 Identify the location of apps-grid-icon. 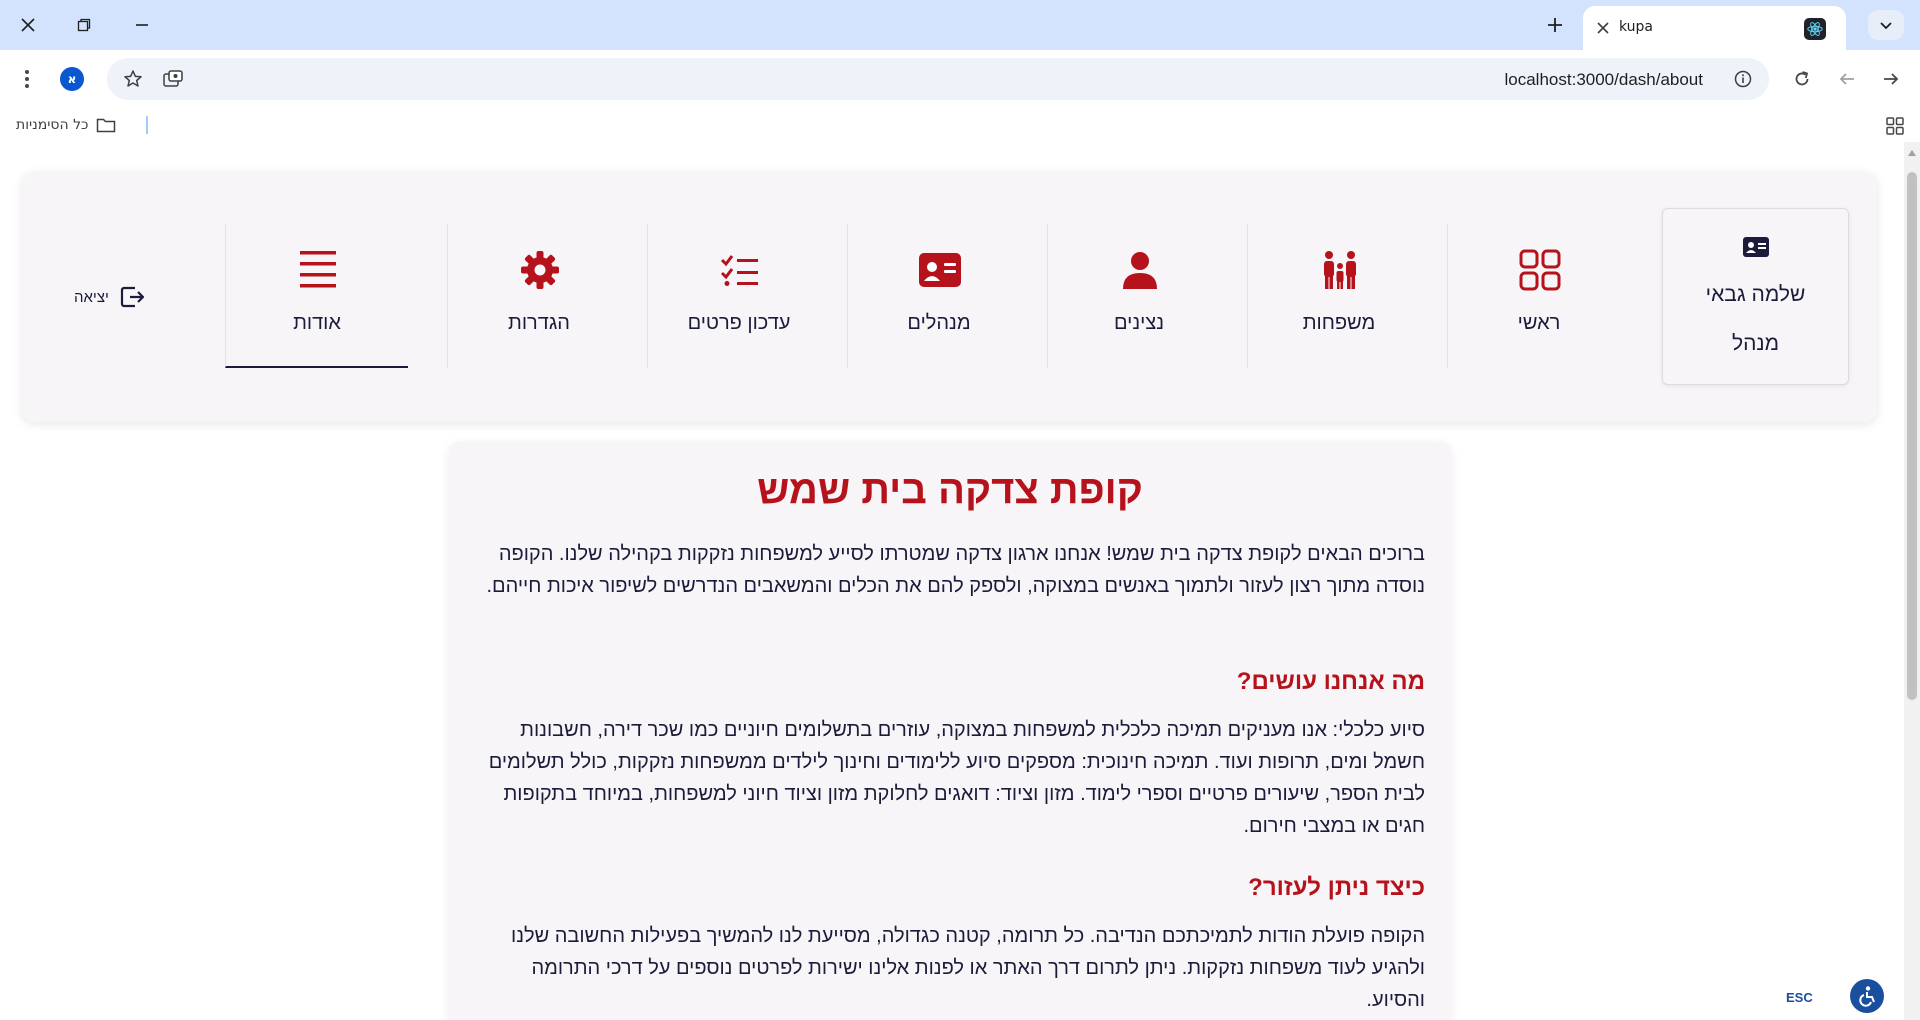
(1895, 126).